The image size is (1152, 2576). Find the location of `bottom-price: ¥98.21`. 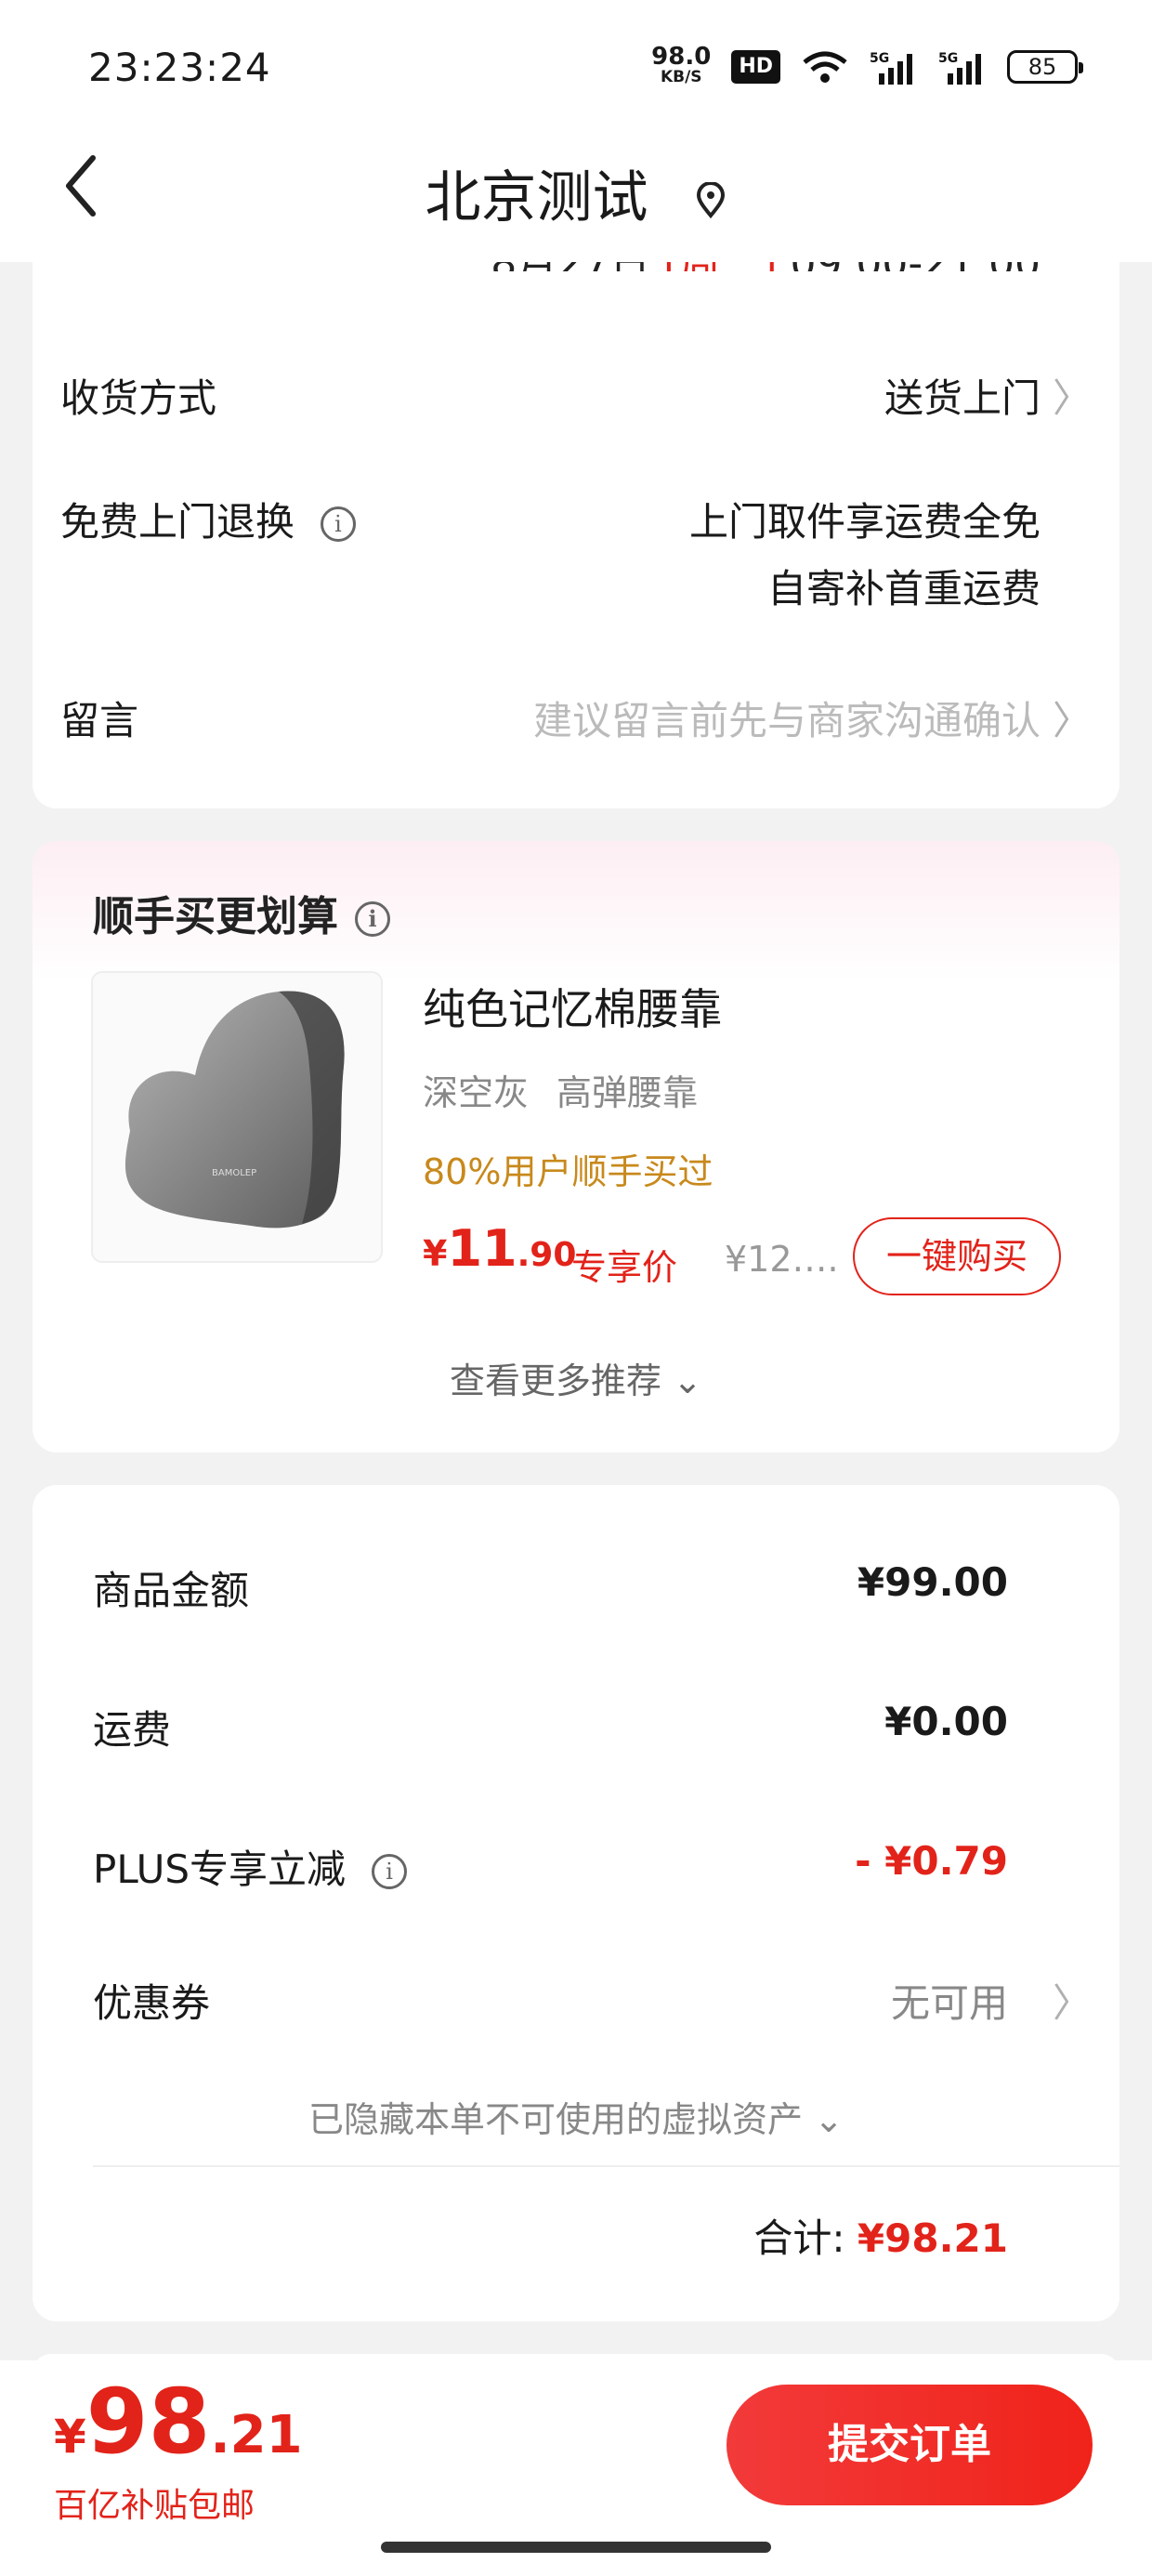

bottom-price: ¥98.21 is located at coordinates (178, 2422).